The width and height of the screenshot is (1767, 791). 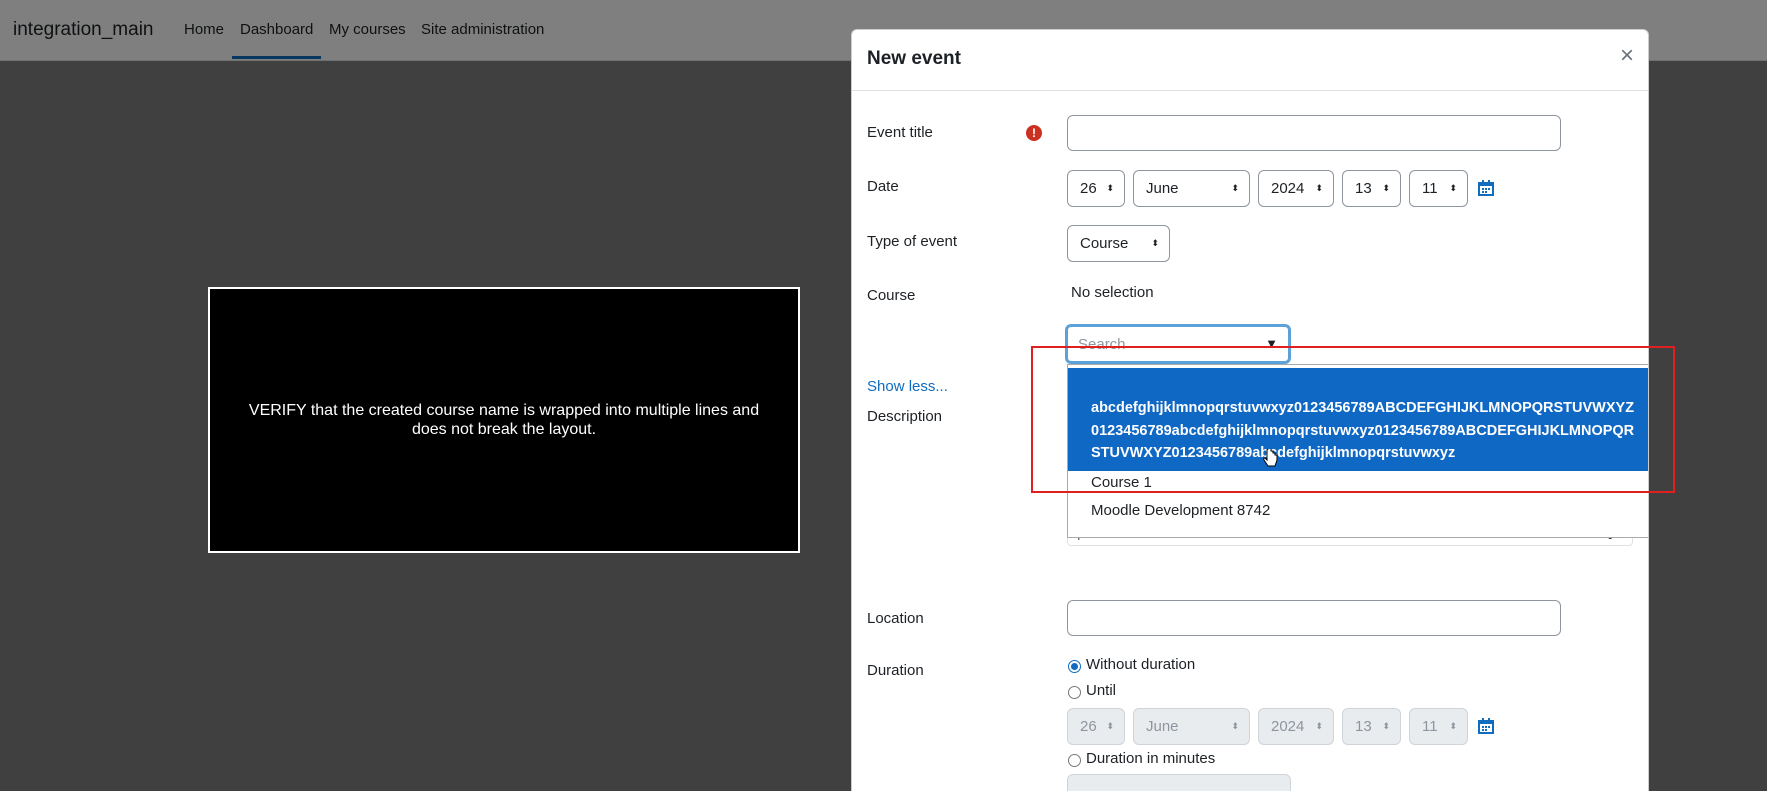 What do you see at coordinates (1112, 292) in the screenshot?
I see `course-selection-text: No selection` at bounding box center [1112, 292].